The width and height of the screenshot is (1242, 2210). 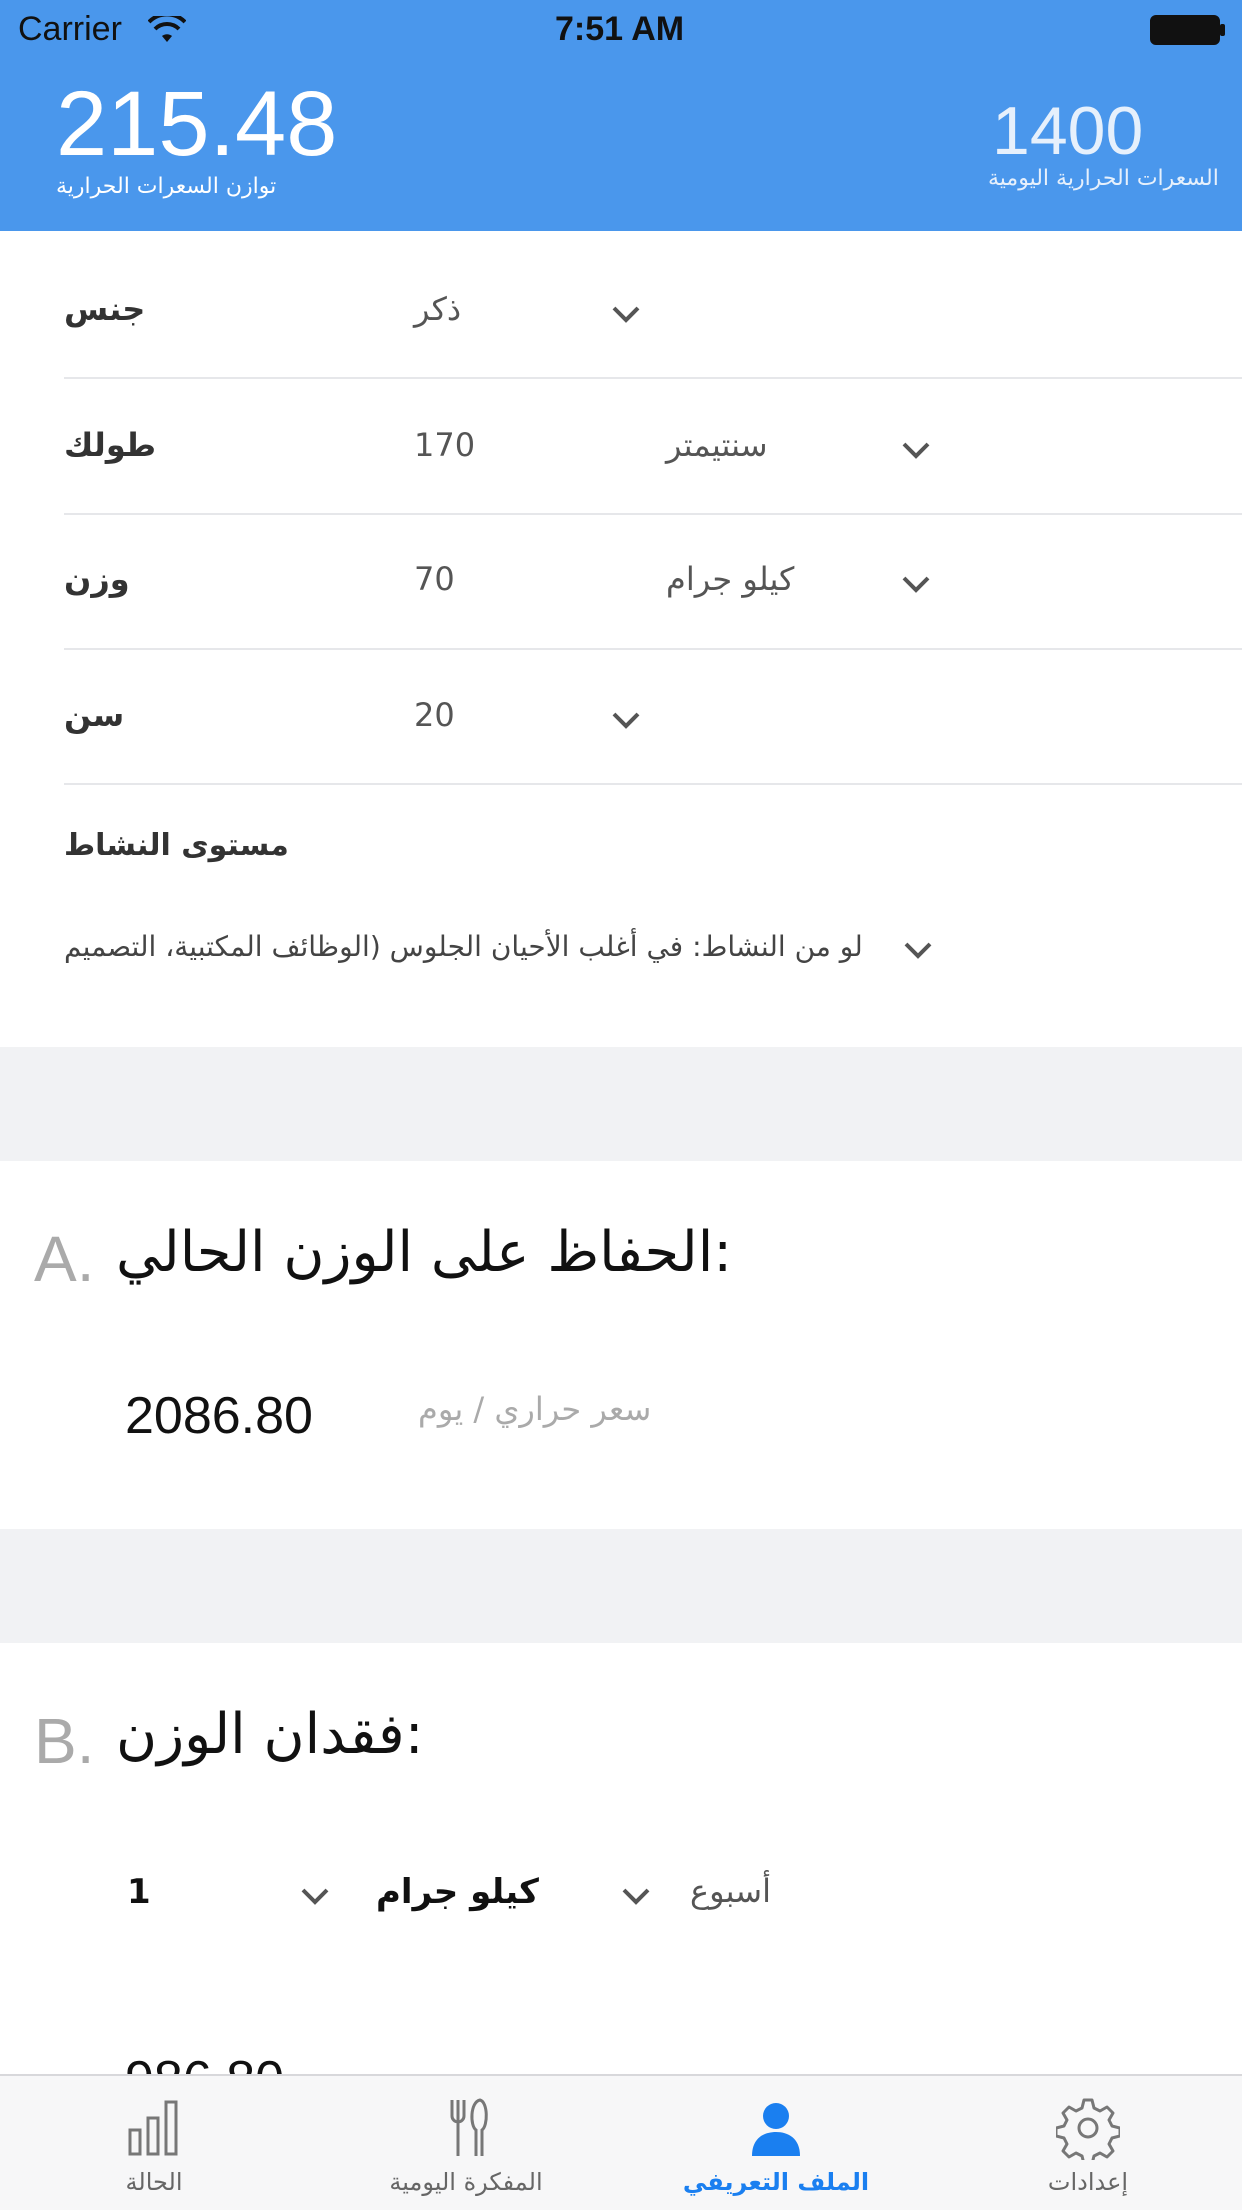 I want to click on loss-unit-value: كيلو جرام, so click(x=457, y=1892).